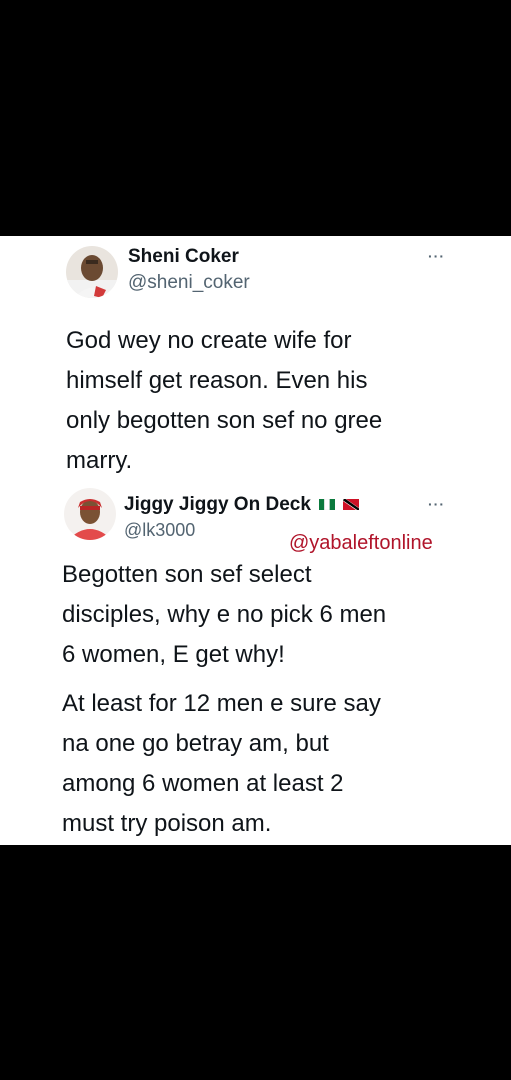 This screenshot has height=1080, width=511. I want to click on reply-author-name-text: Jiggy Jiggy On Deck, so click(217, 505).